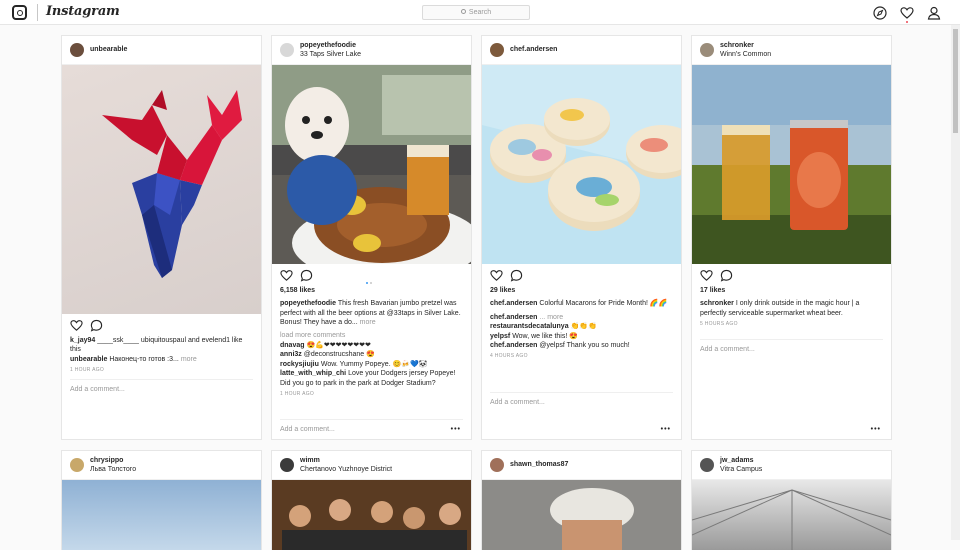 The height and width of the screenshot is (550, 960). What do you see at coordinates (106, 460) in the screenshot?
I see `post-username: chrysippo` at bounding box center [106, 460].